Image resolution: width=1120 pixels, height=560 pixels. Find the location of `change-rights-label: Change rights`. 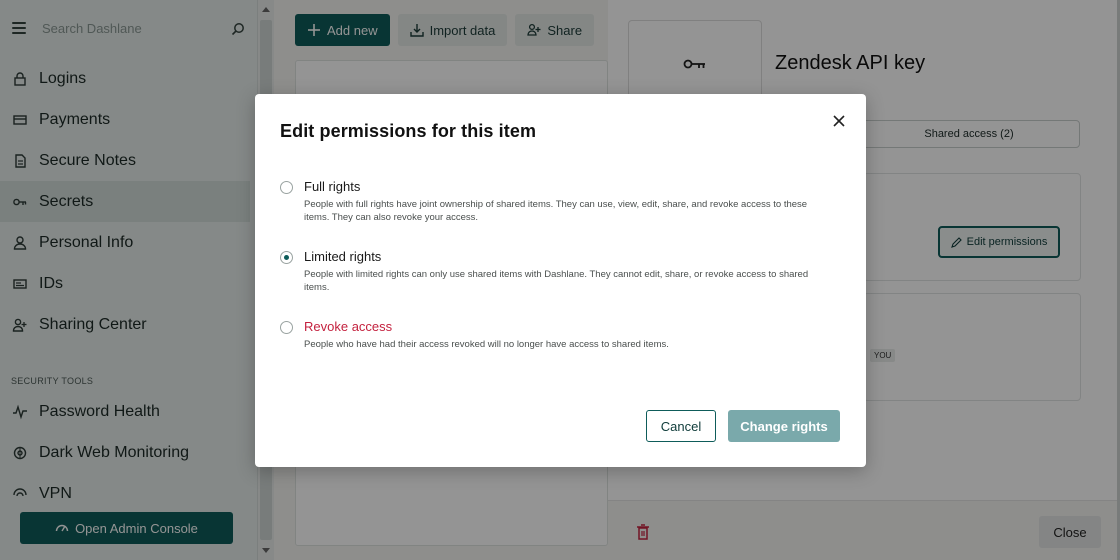

change-rights-label: Change rights is located at coordinates (784, 426).